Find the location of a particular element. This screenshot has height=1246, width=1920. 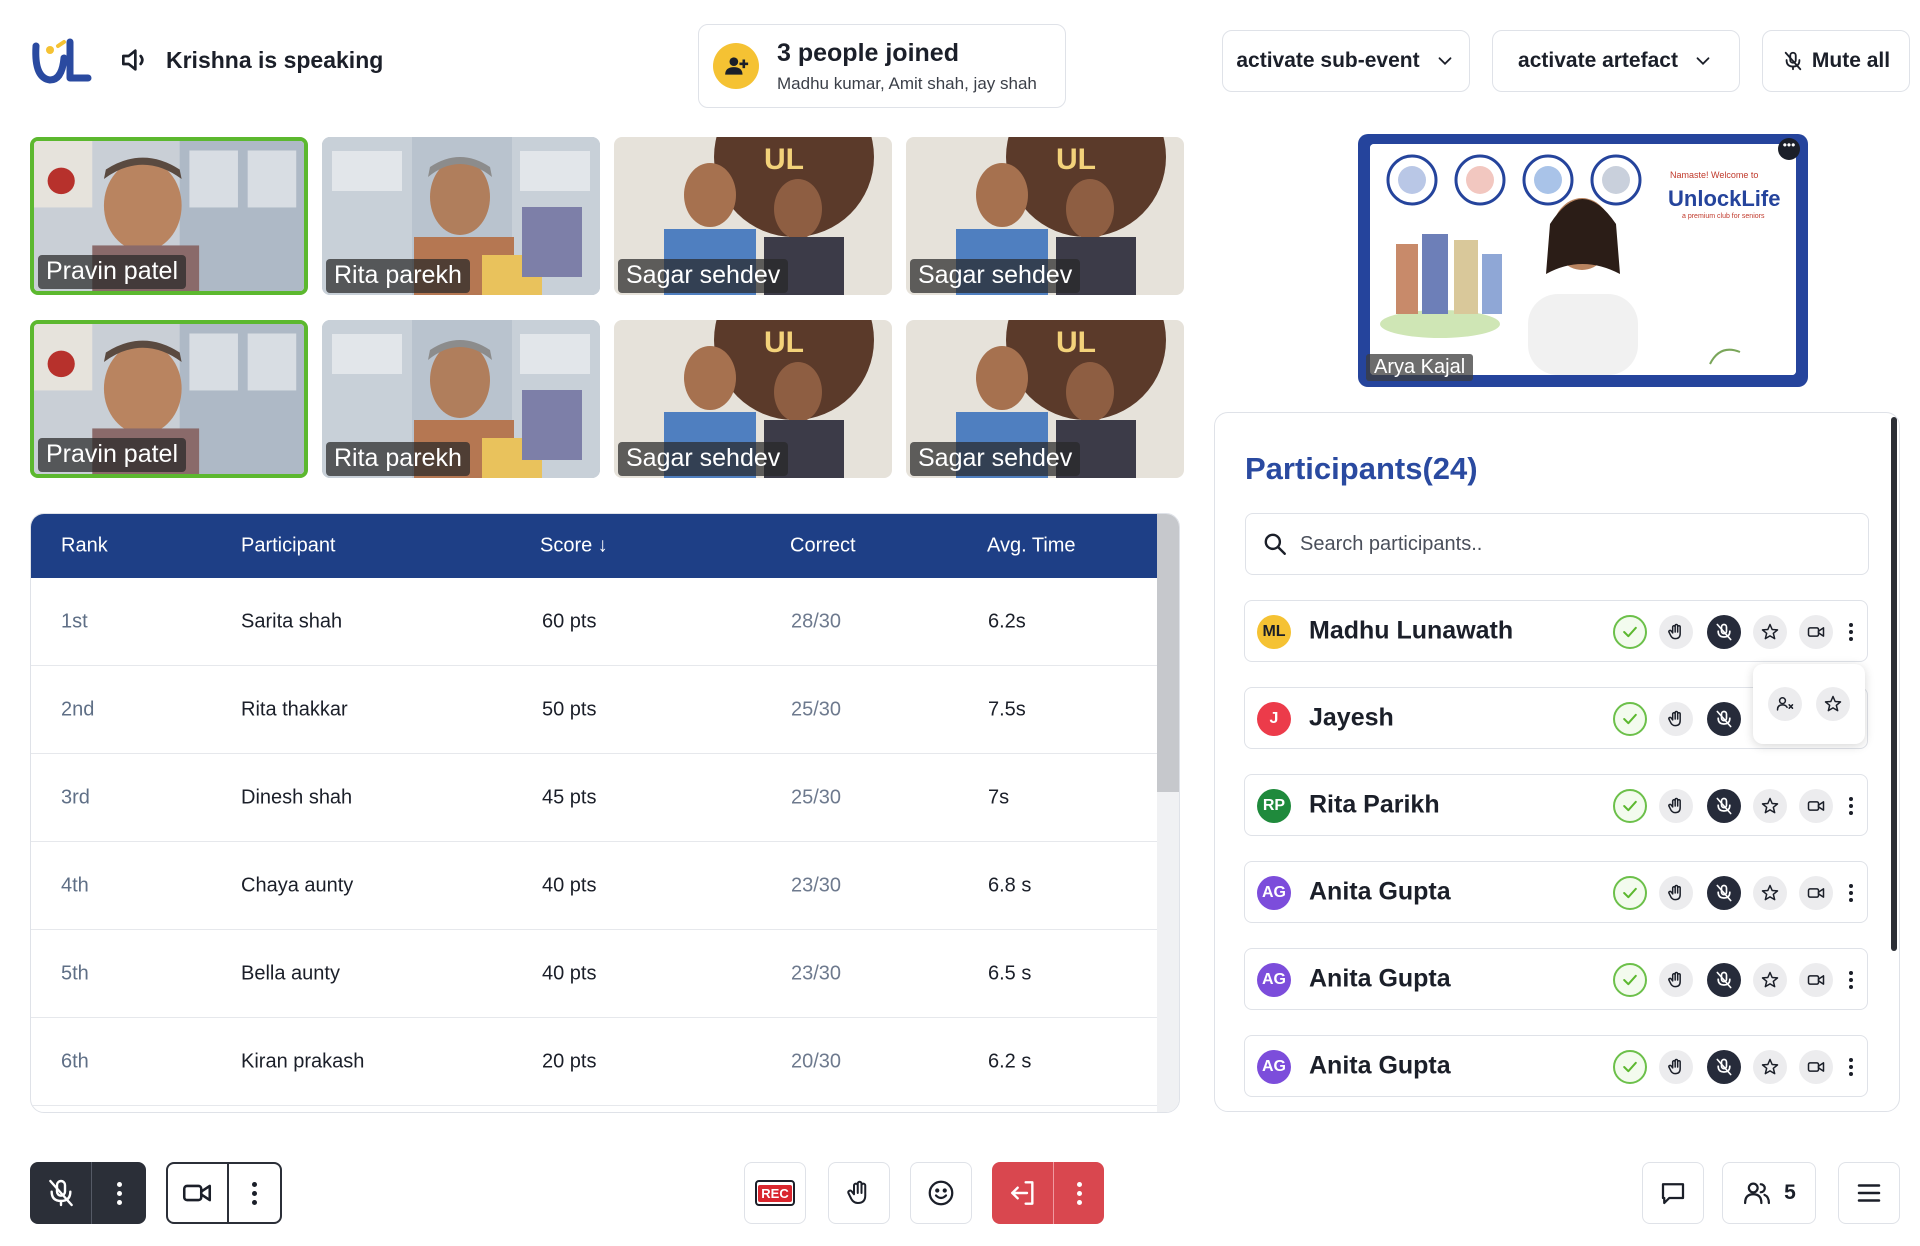

remove-person-icon is located at coordinates (1784, 704).